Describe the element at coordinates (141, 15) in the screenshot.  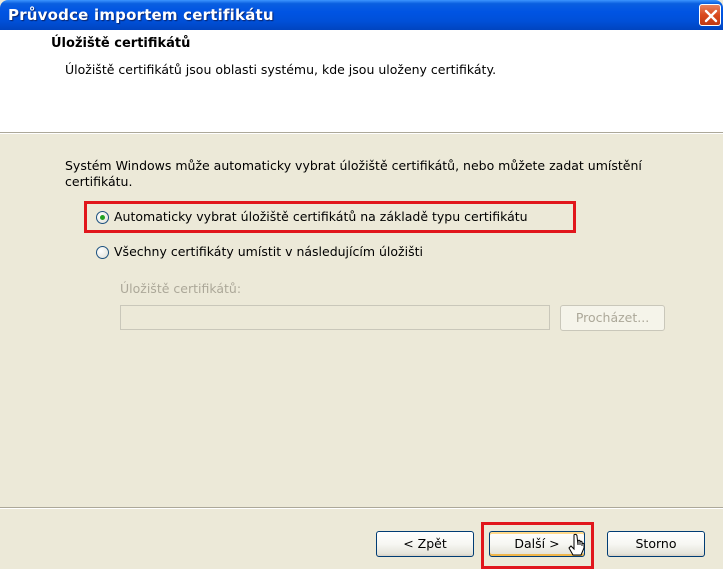
I see `window-title: Průvodce importem certifikátu` at that location.